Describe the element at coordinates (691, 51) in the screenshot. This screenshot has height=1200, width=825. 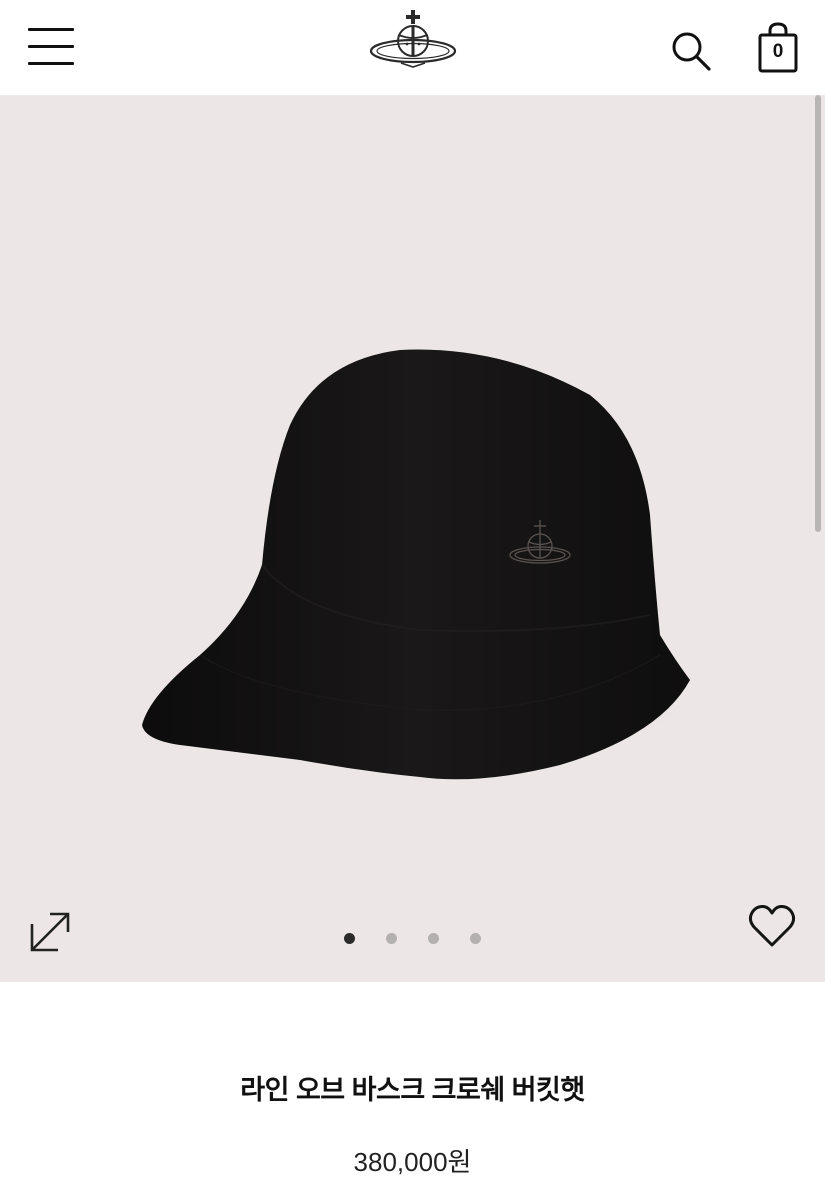
I see `search-icon` at that location.